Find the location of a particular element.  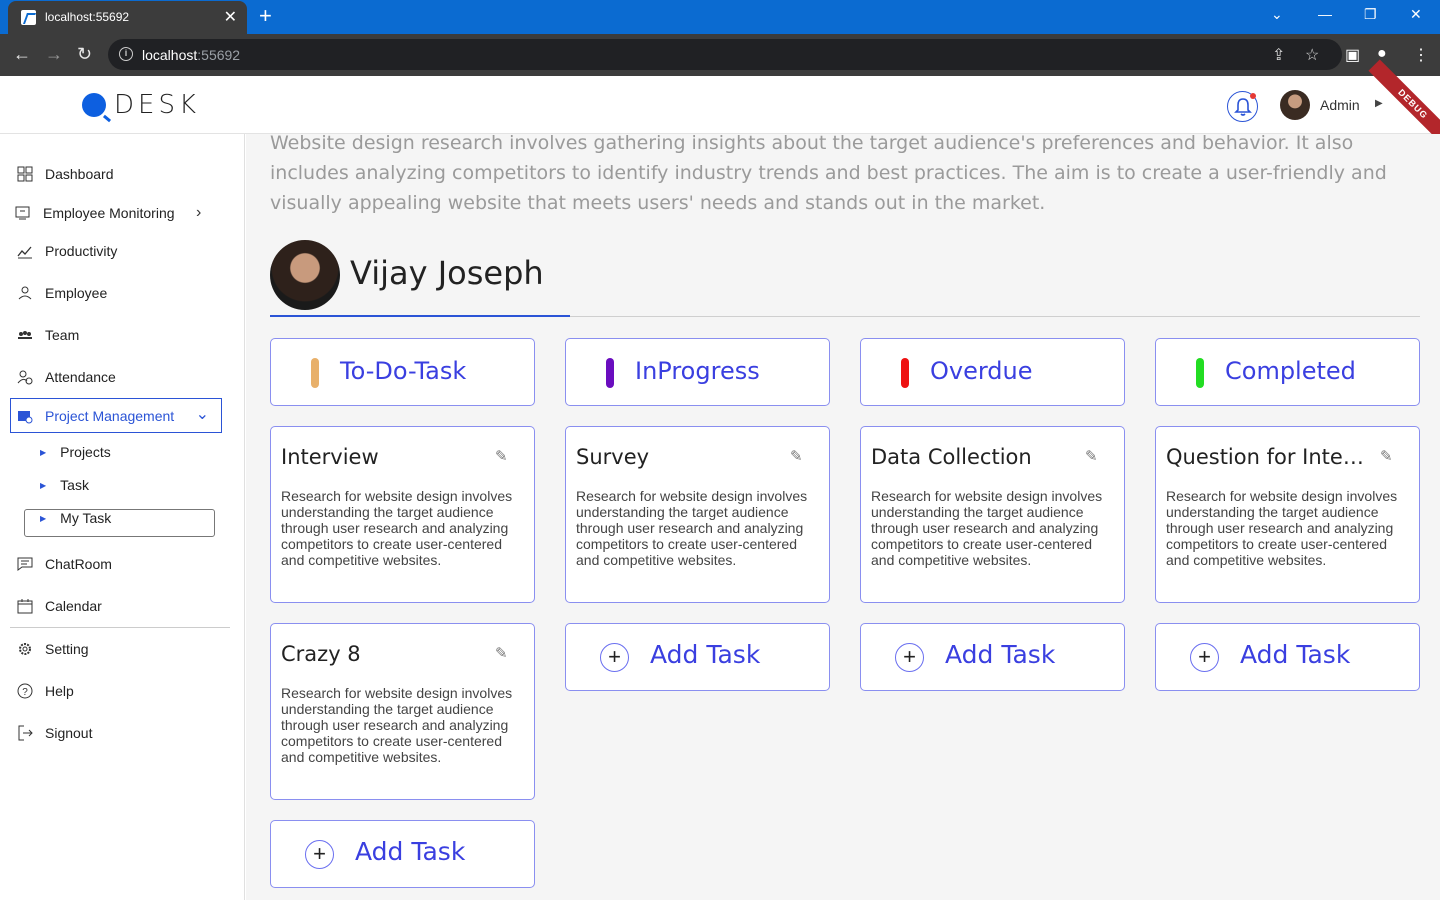

sidebar-item-label: Employee is located at coordinates (76, 293).